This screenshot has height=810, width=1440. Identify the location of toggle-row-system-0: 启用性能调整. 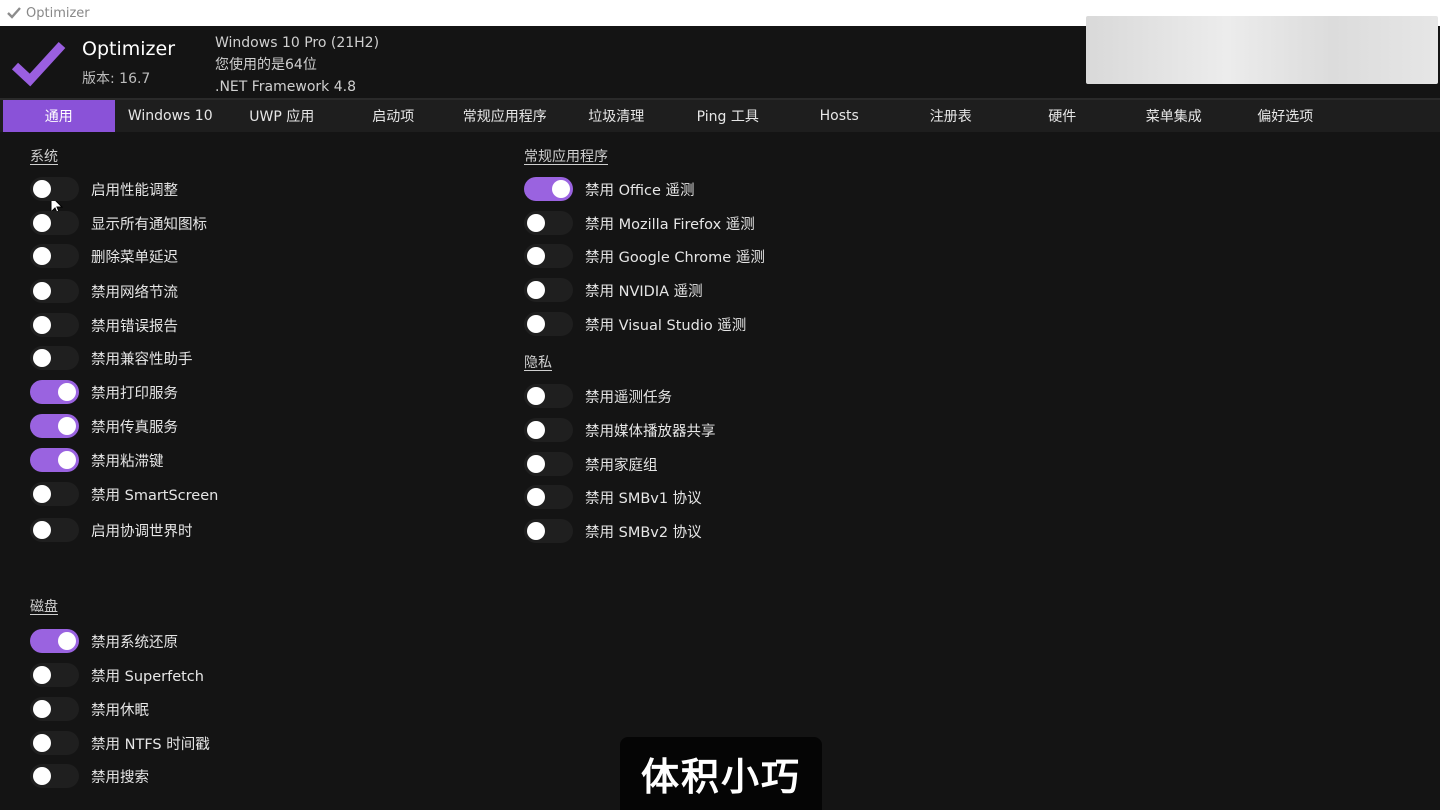
(104, 189).